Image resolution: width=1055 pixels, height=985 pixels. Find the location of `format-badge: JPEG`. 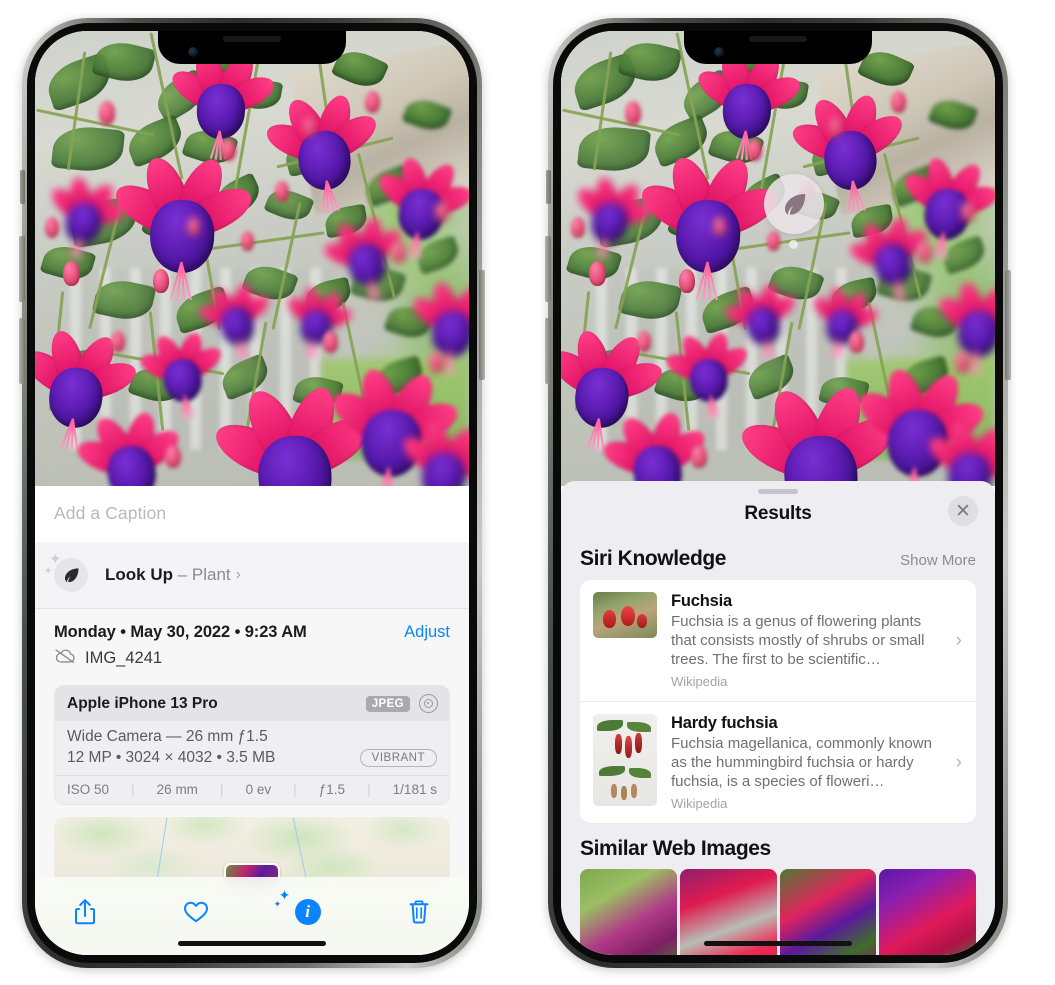

format-badge: JPEG is located at coordinates (387, 703).